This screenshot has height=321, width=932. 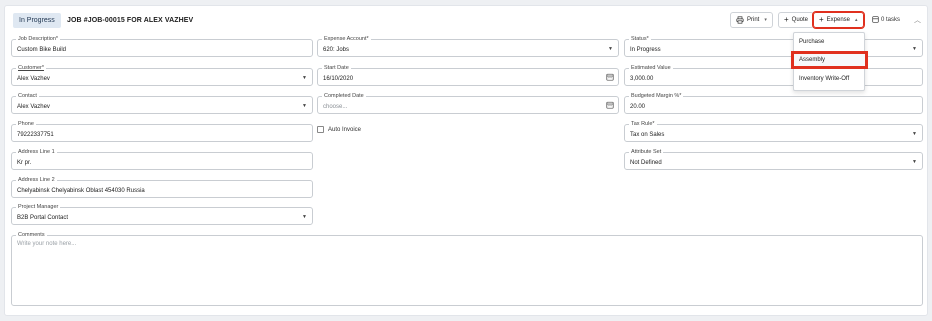 I want to click on expense-dropdown-menu: Purchase Assembly Inventory Write-Off, so click(x=829, y=61).